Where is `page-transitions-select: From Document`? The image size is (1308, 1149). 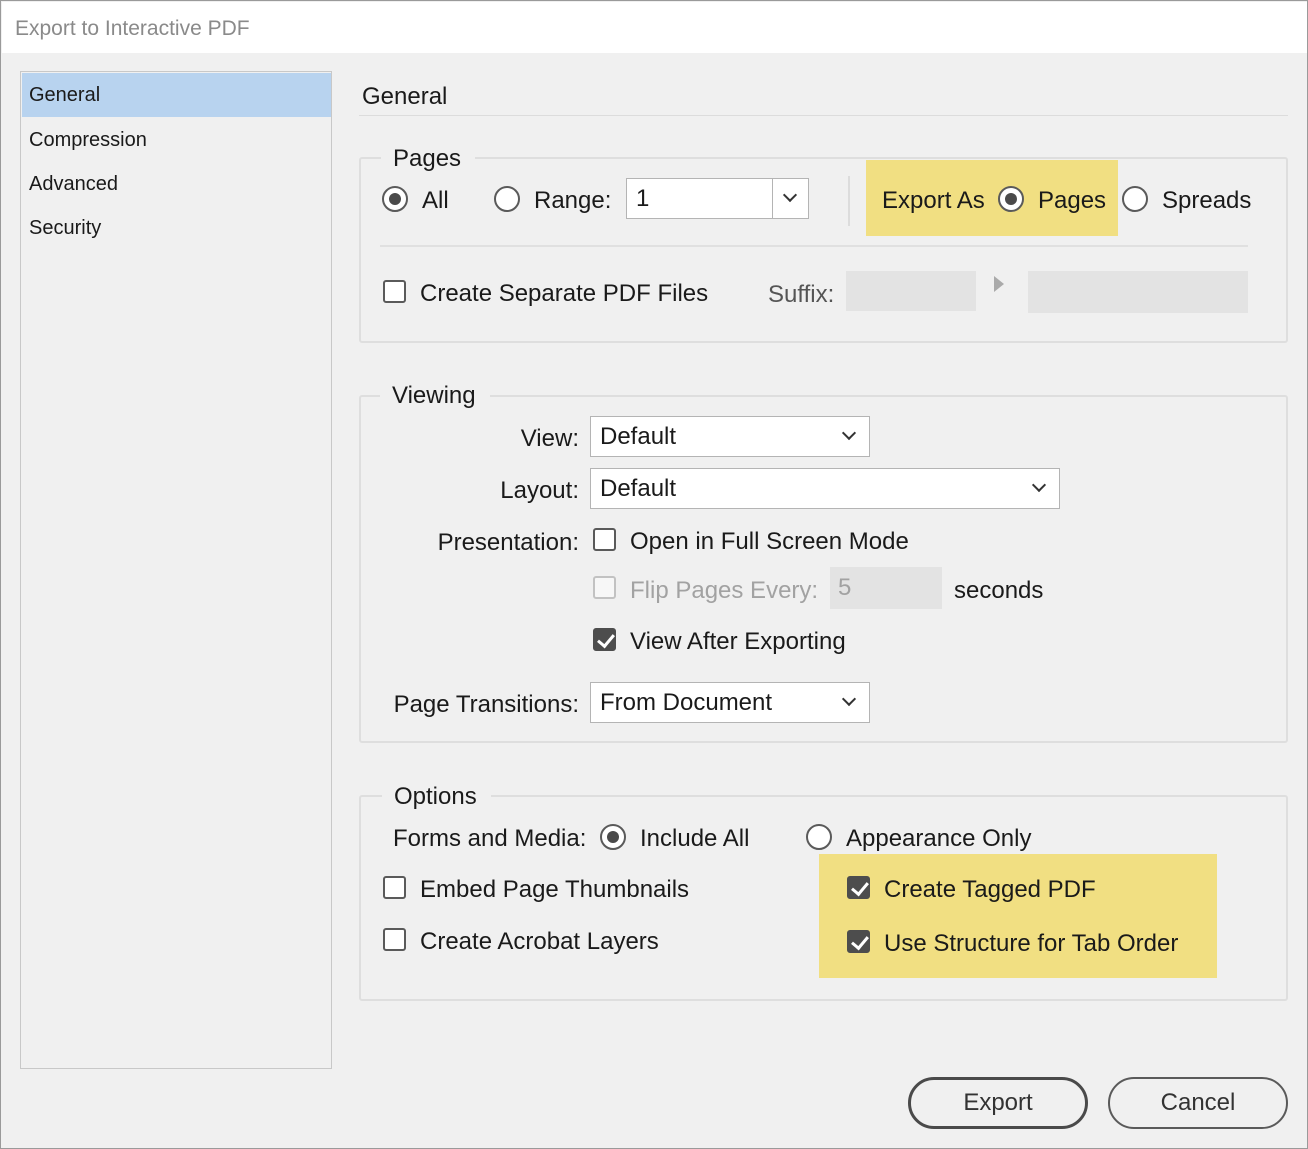 page-transitions-select: From Document is located at coordinates (730, 702).